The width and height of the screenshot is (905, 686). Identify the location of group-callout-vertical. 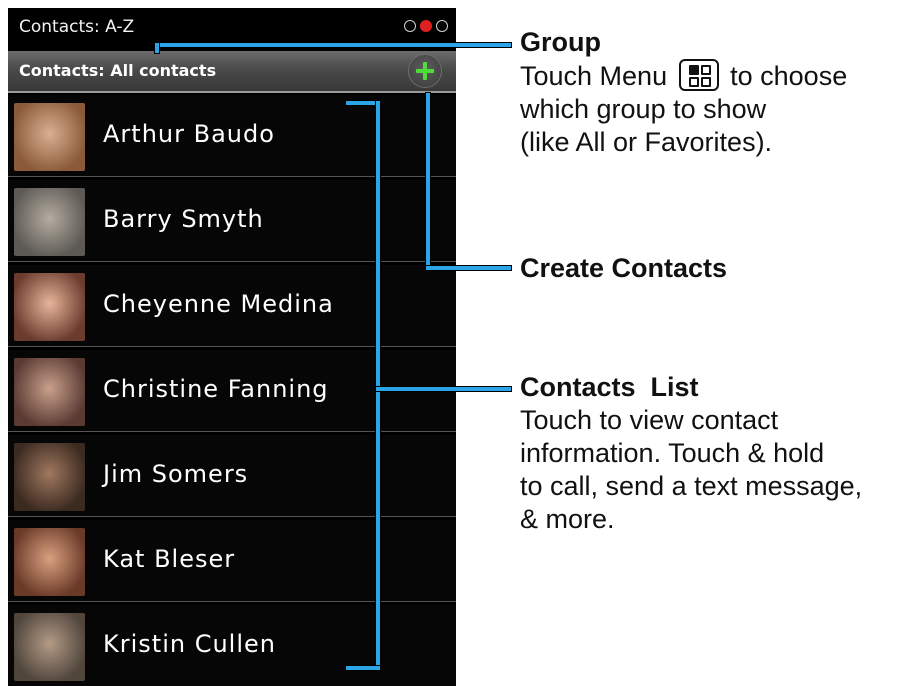
(157, 48).